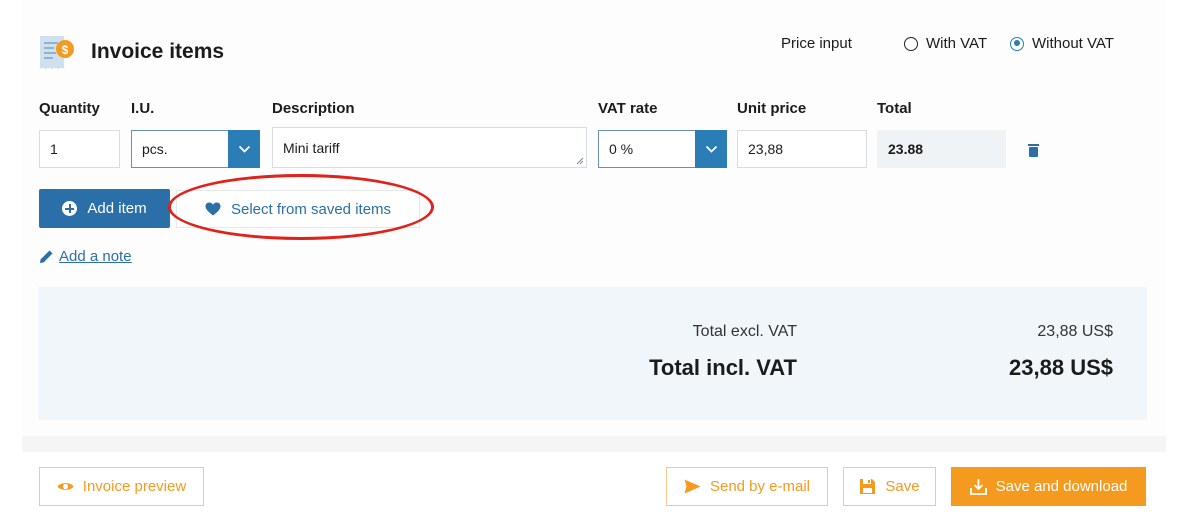 This screenshot has width=1200, height=531. I want to click on quantity-input: 1, so click(79, 149).